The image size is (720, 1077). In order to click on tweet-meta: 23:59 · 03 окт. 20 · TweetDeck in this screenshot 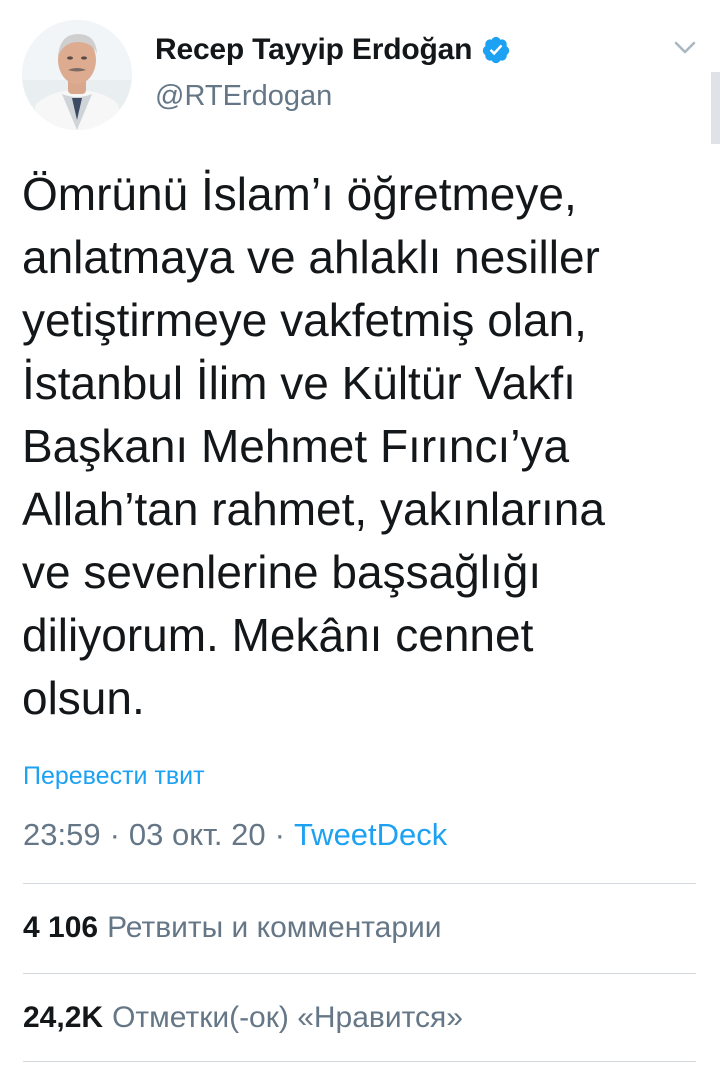, I will do `click(235, 835)`.